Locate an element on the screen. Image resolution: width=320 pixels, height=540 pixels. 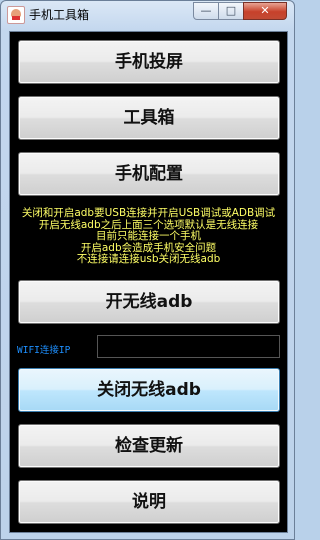
wifi-ip-input is located at coordinates (188, 346).